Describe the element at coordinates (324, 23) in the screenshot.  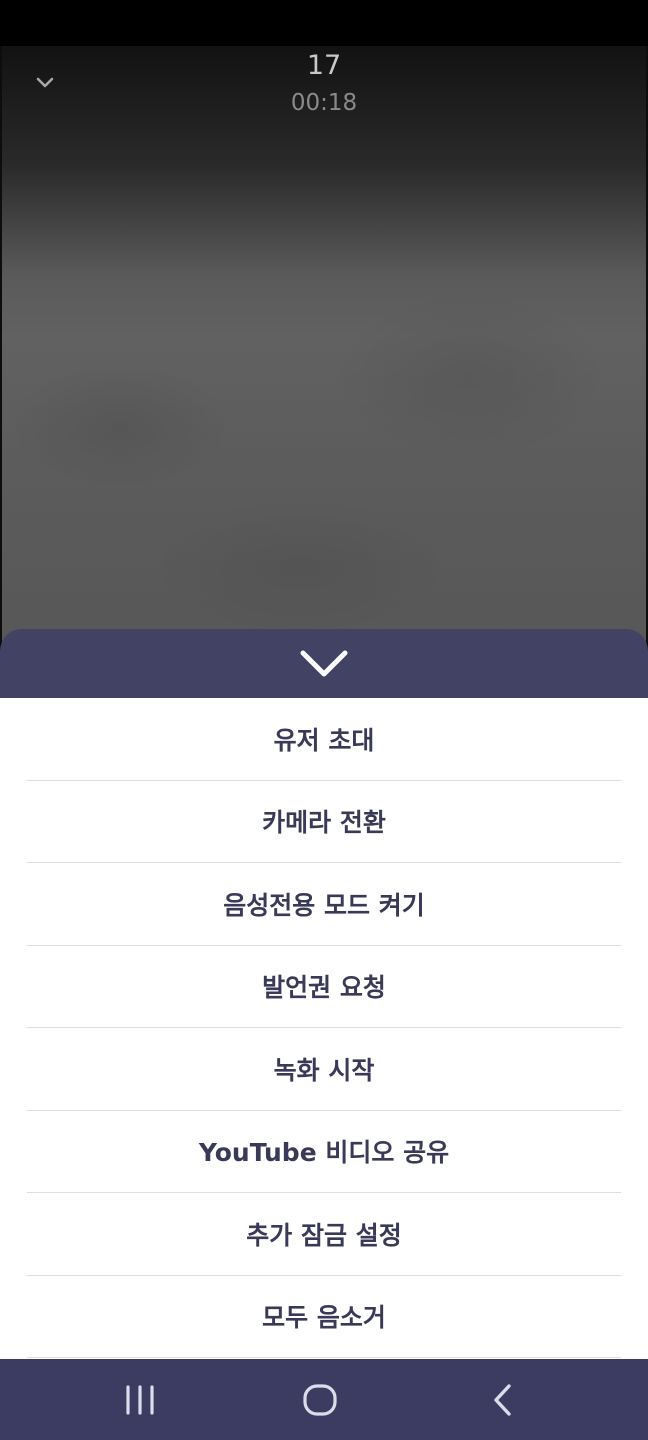
I see `status-bar` at that location.